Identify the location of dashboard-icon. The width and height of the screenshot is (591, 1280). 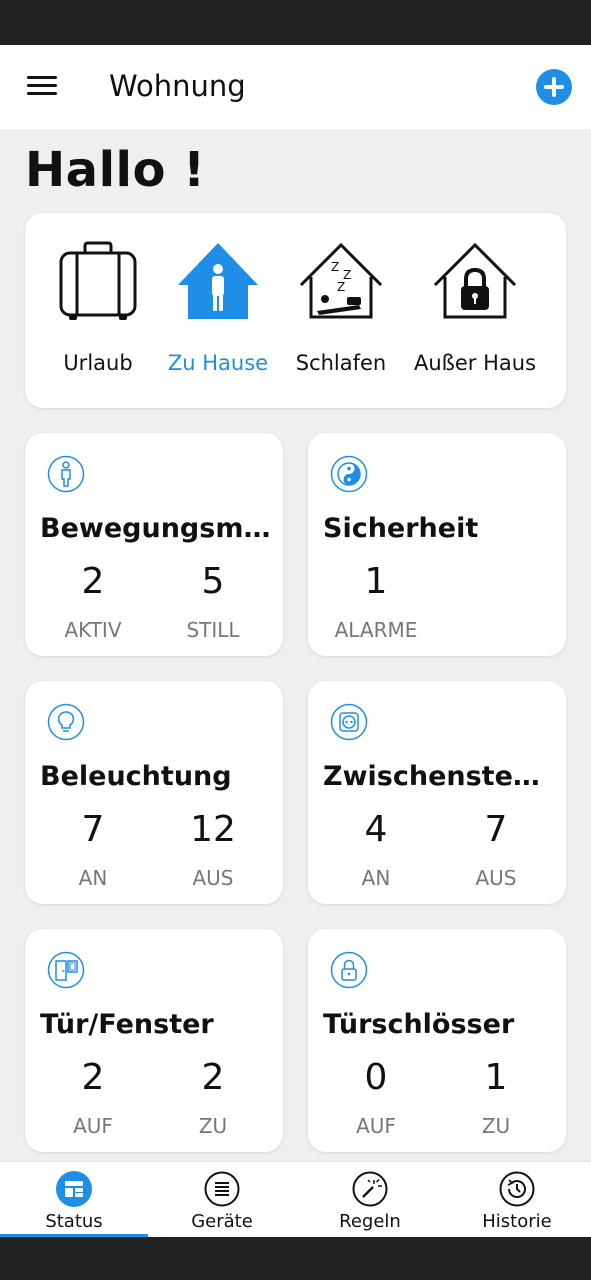
(74, 1189).